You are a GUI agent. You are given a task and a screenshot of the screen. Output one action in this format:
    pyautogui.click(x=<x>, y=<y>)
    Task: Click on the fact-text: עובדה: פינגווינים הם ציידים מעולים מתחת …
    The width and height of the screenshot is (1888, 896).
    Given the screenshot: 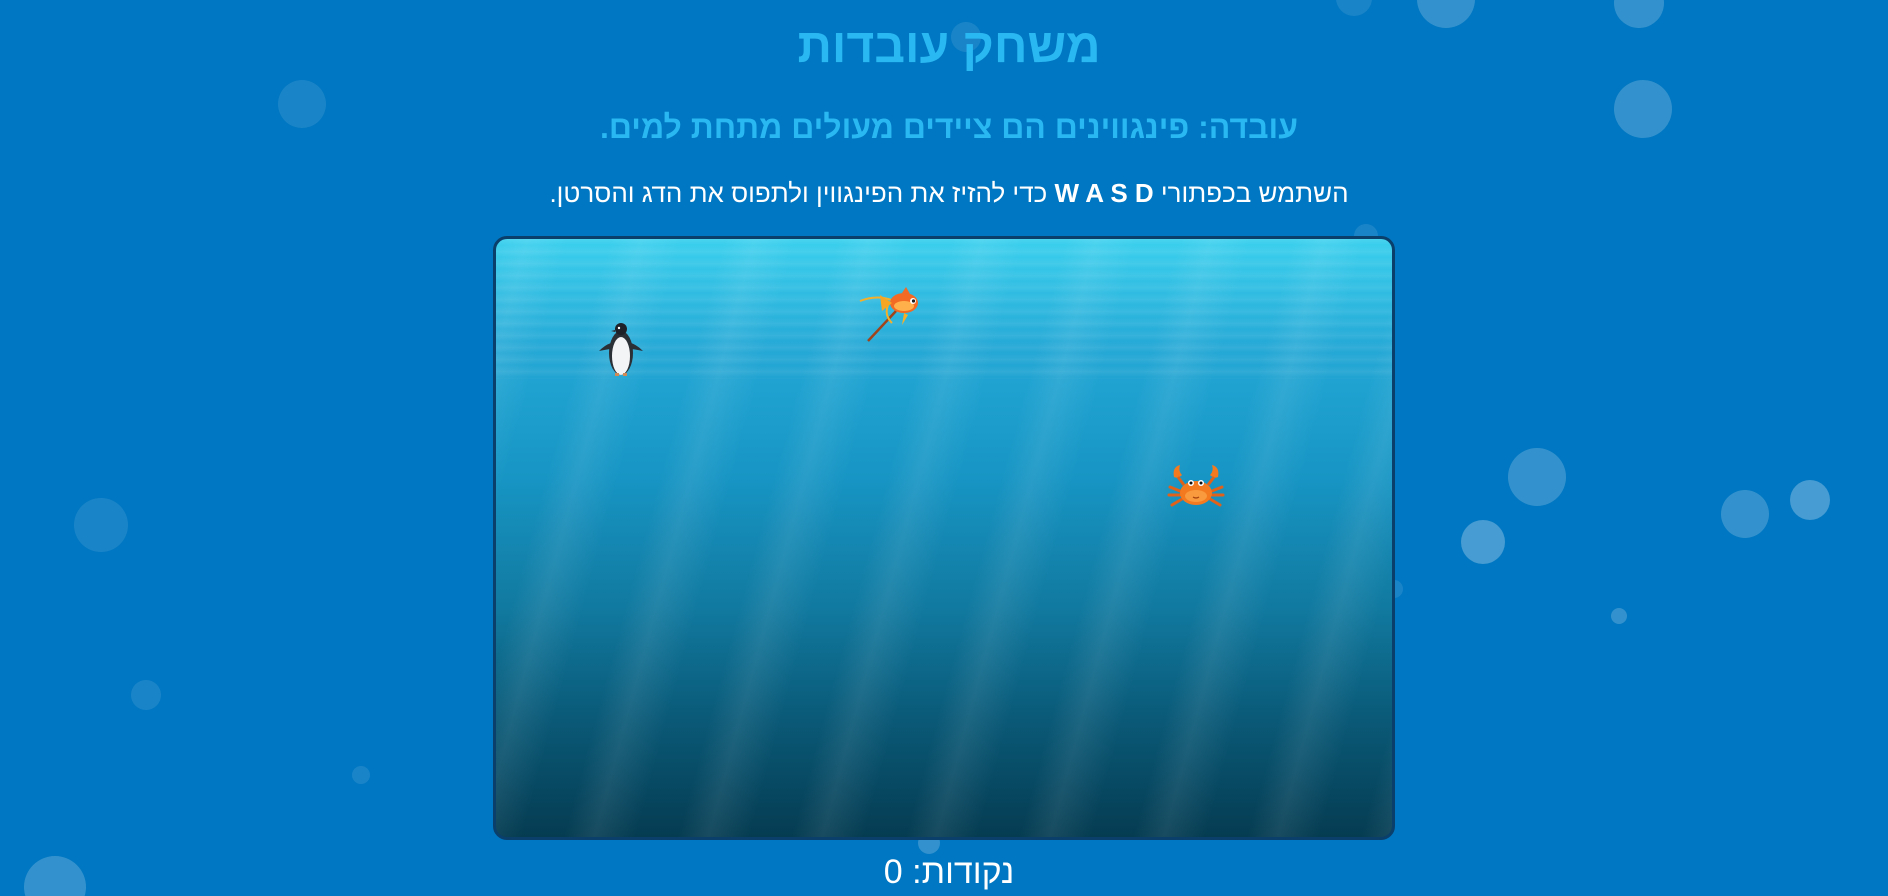 What is the action you would take?
    pyautogui.click(x=944, y=127)
    